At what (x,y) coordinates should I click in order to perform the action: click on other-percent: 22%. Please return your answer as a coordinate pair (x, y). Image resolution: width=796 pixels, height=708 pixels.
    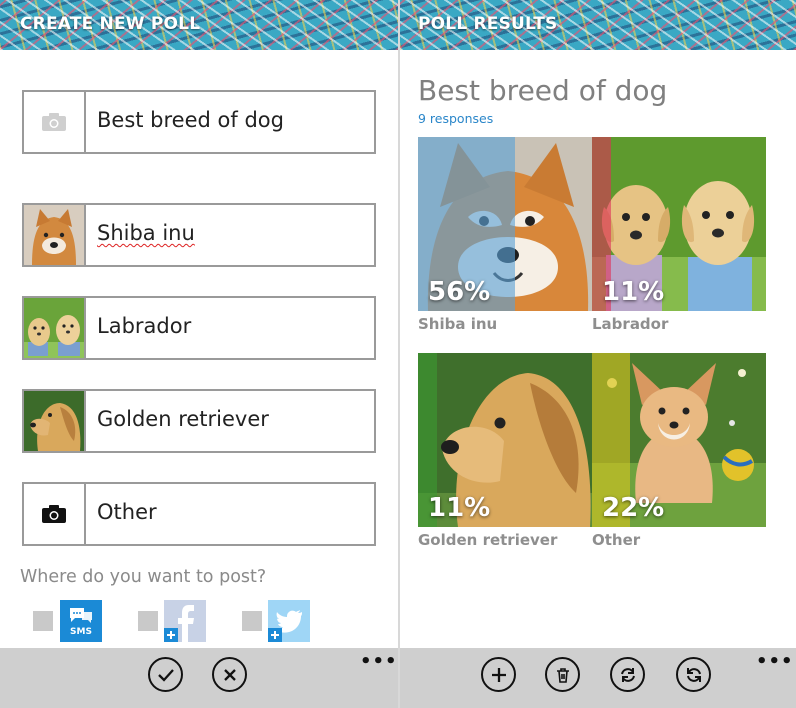
    Looking at the image, I should click on (633, 508).